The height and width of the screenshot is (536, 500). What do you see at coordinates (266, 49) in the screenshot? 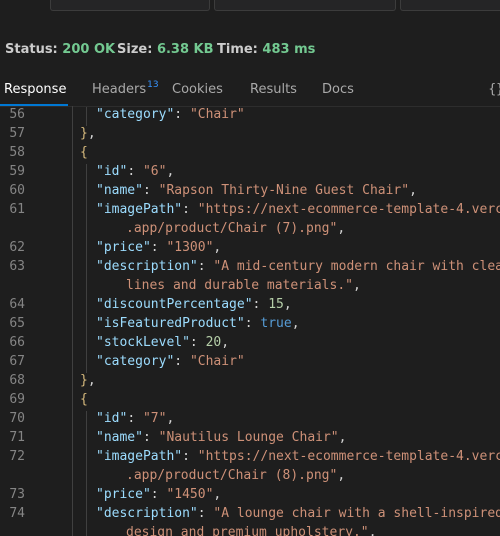
I see `time-stat: Time: 483 ms` at bounding box center [266, 49].